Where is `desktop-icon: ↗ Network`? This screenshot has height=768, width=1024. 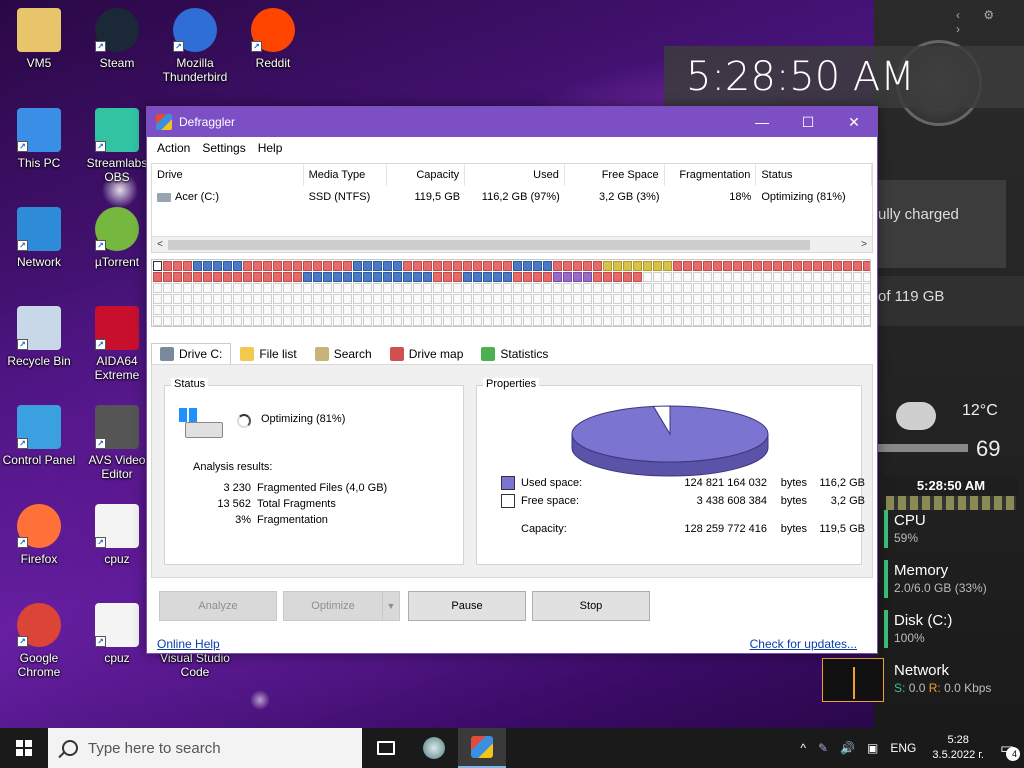 desktop-icon: ↗ Network is located at coordinates (39, 238).